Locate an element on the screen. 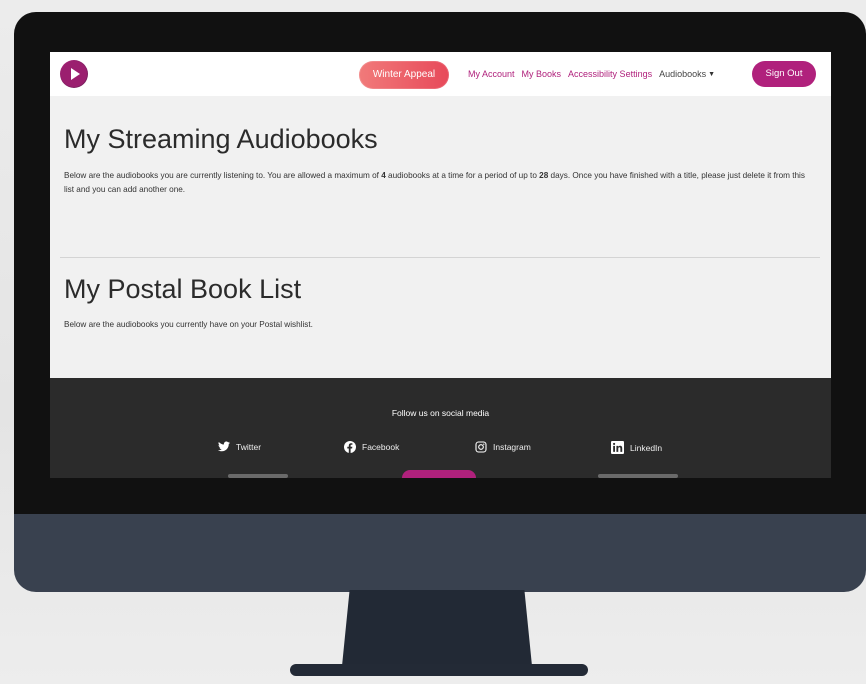  footer-peek-link is located at coordinates (638, 476).